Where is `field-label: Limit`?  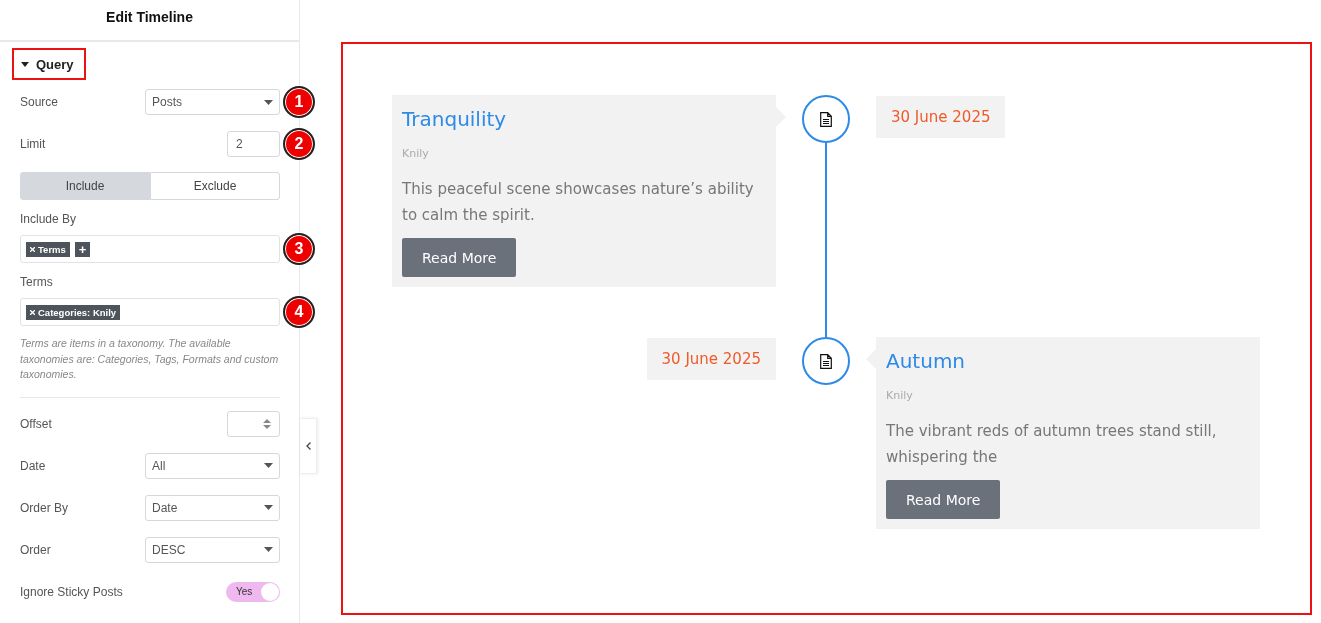
field-label: Limit is located at coordinates (33, 144).